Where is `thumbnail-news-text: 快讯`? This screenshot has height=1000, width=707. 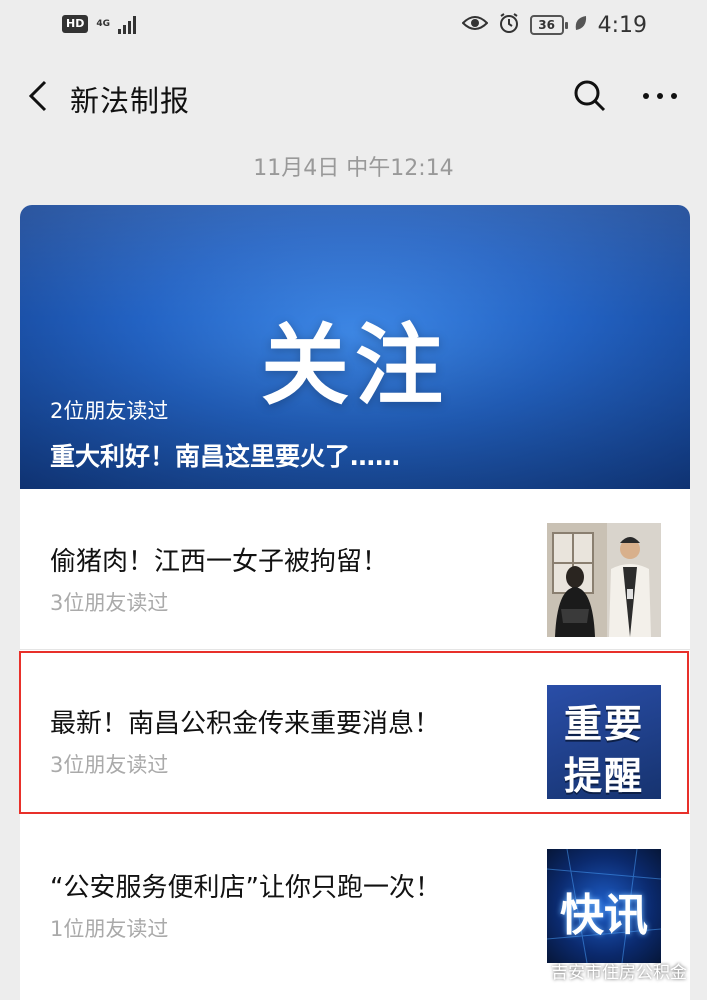
thumbnail-news-text: 快讯 is located at coordinates (604, 915).